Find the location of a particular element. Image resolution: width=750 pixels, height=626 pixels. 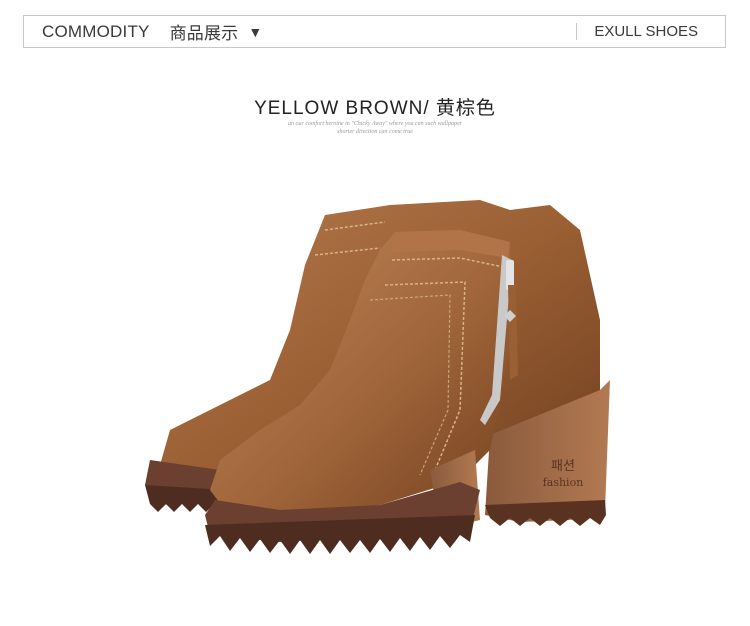

fine-print-line-2: shorter direction can come true is located at coordinates (375, 132).